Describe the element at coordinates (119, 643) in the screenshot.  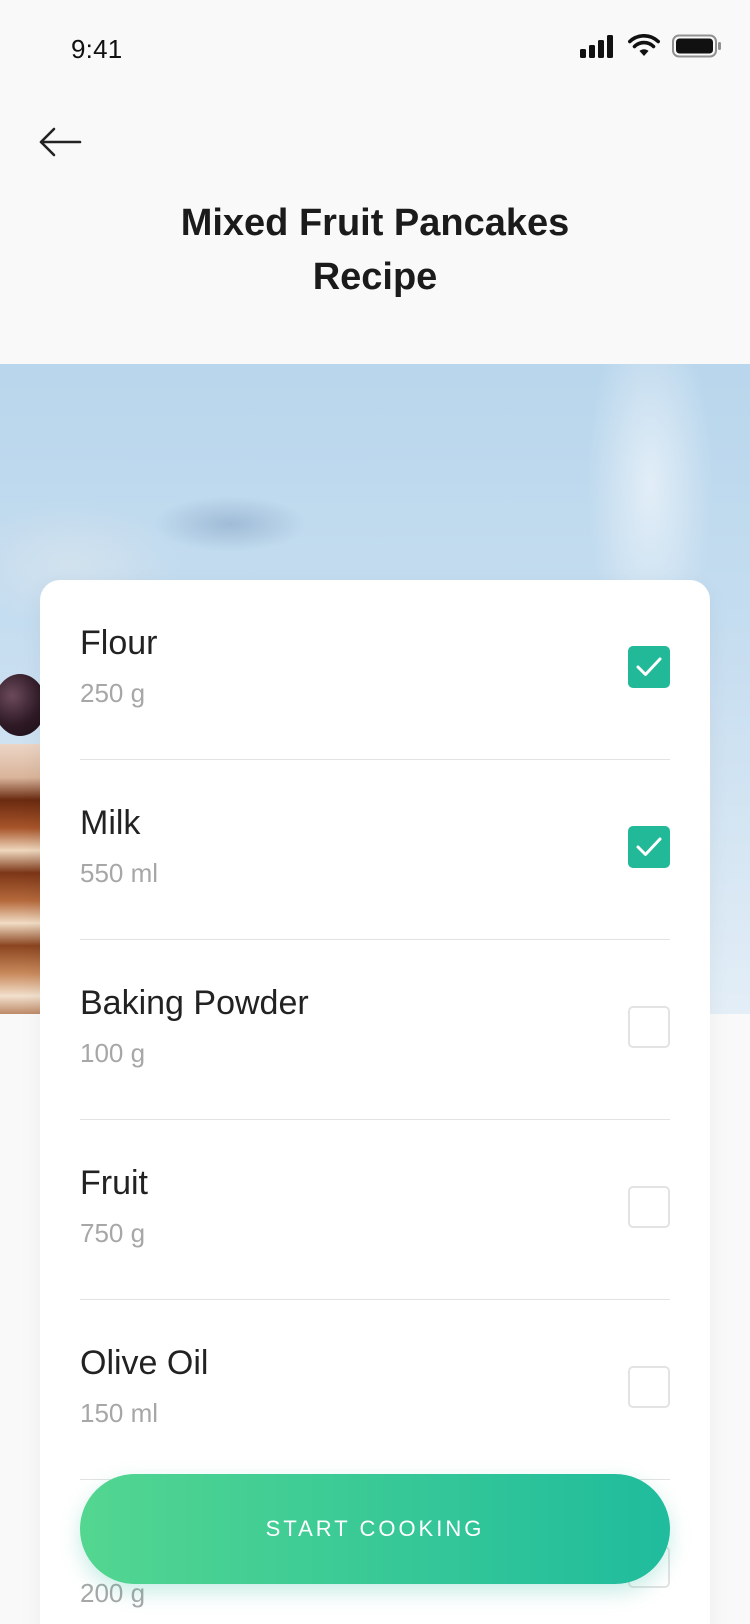
I see `ingredient-name: Flour` at that location.